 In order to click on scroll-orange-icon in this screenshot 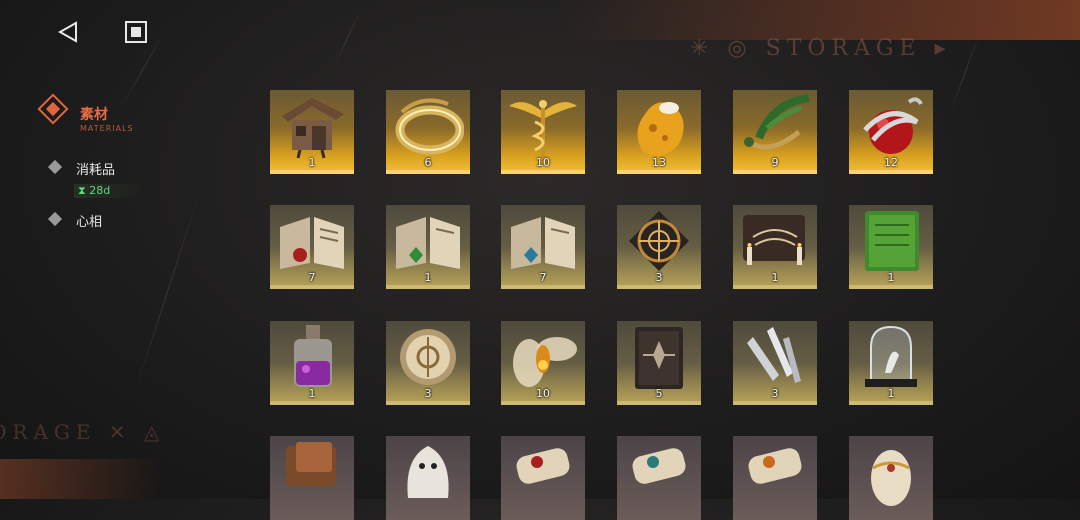, I will do `click(775, 466)`.